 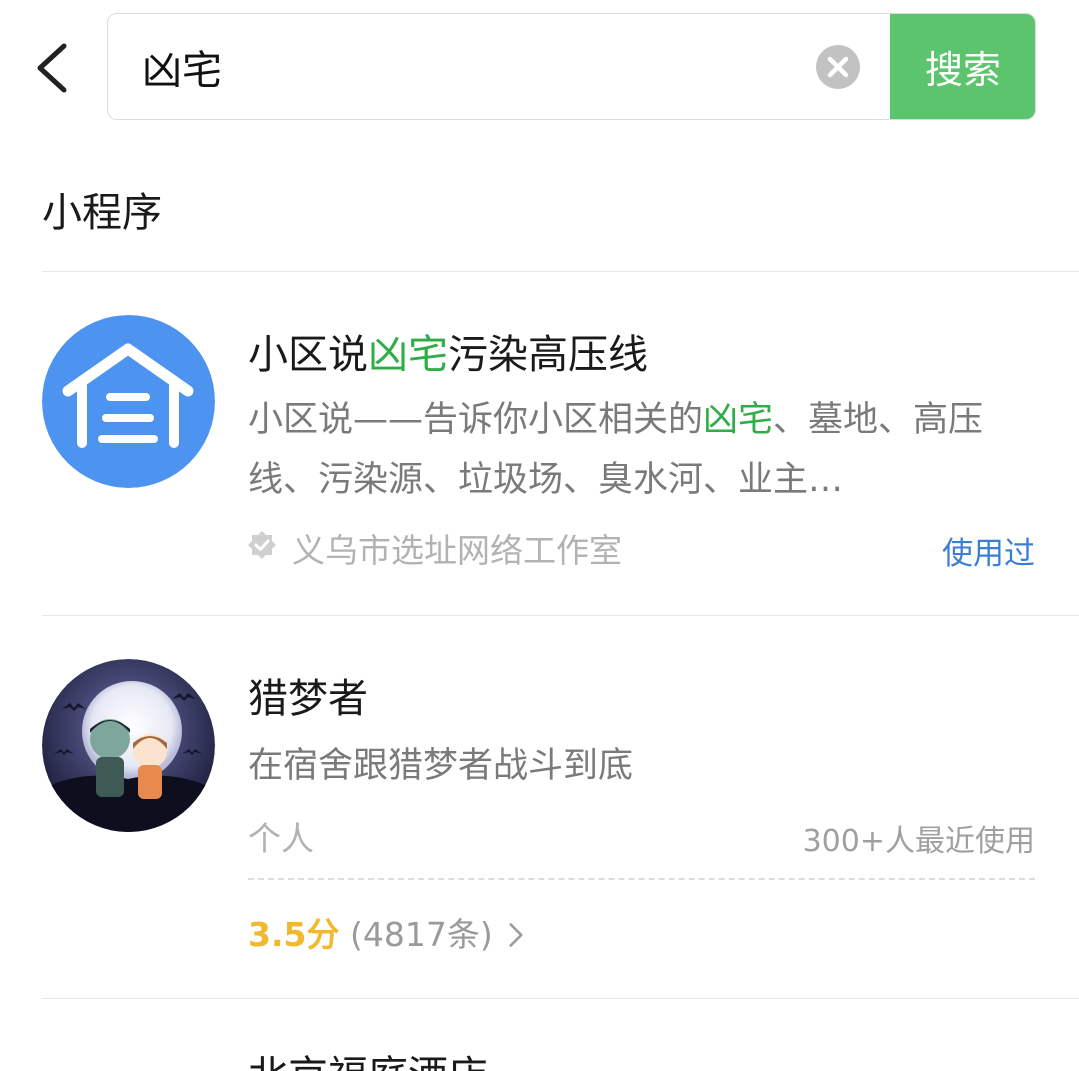 I want to click on result-title: 小区说凶宅污染高压线, so click(x=448, y=351).